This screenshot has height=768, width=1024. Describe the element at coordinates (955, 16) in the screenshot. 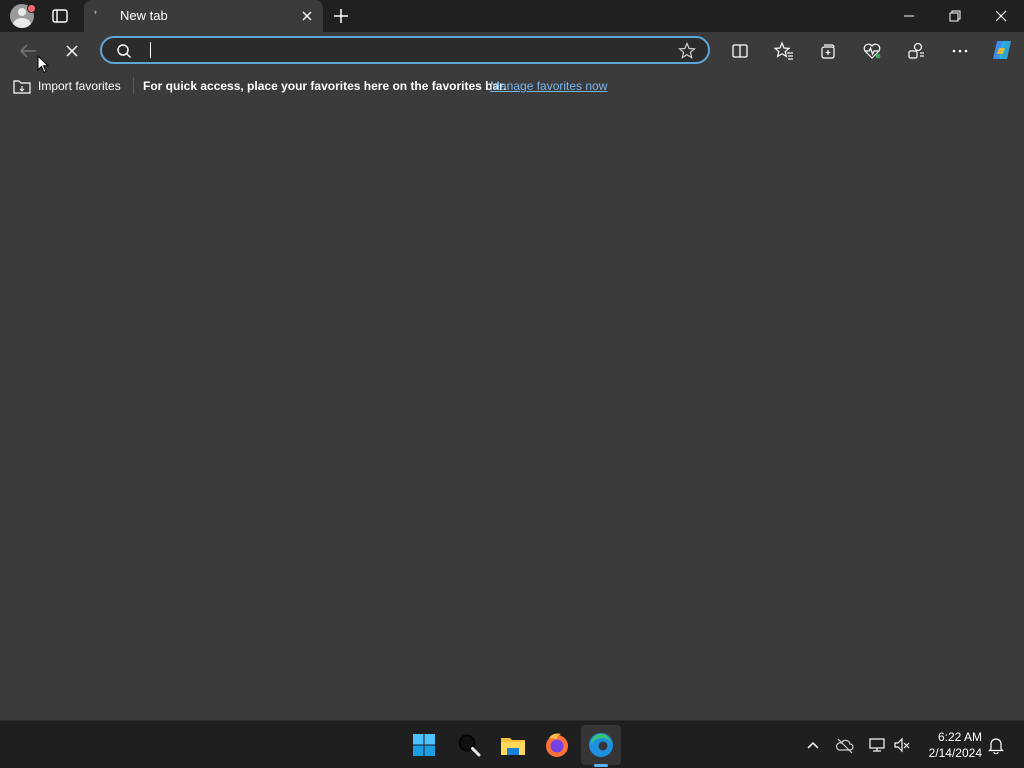

I see `restore-icon` at that location.